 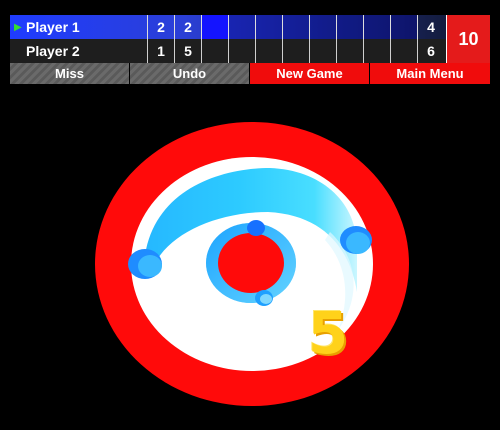 What do you see at coordinates (256, 228) in the screenshot?
I see `dart-marker-top` at bounding box center [256, 228].